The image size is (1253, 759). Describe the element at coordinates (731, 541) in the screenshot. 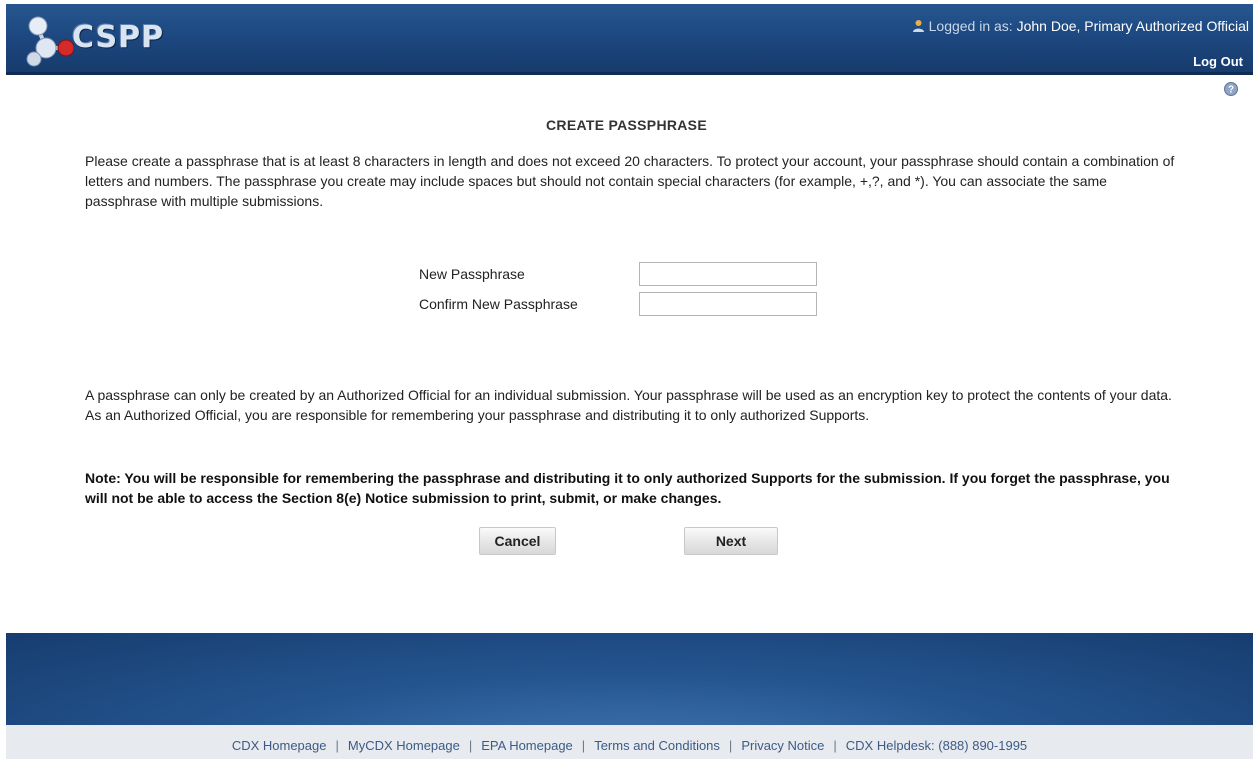

I see `next-button: Next` at that location.